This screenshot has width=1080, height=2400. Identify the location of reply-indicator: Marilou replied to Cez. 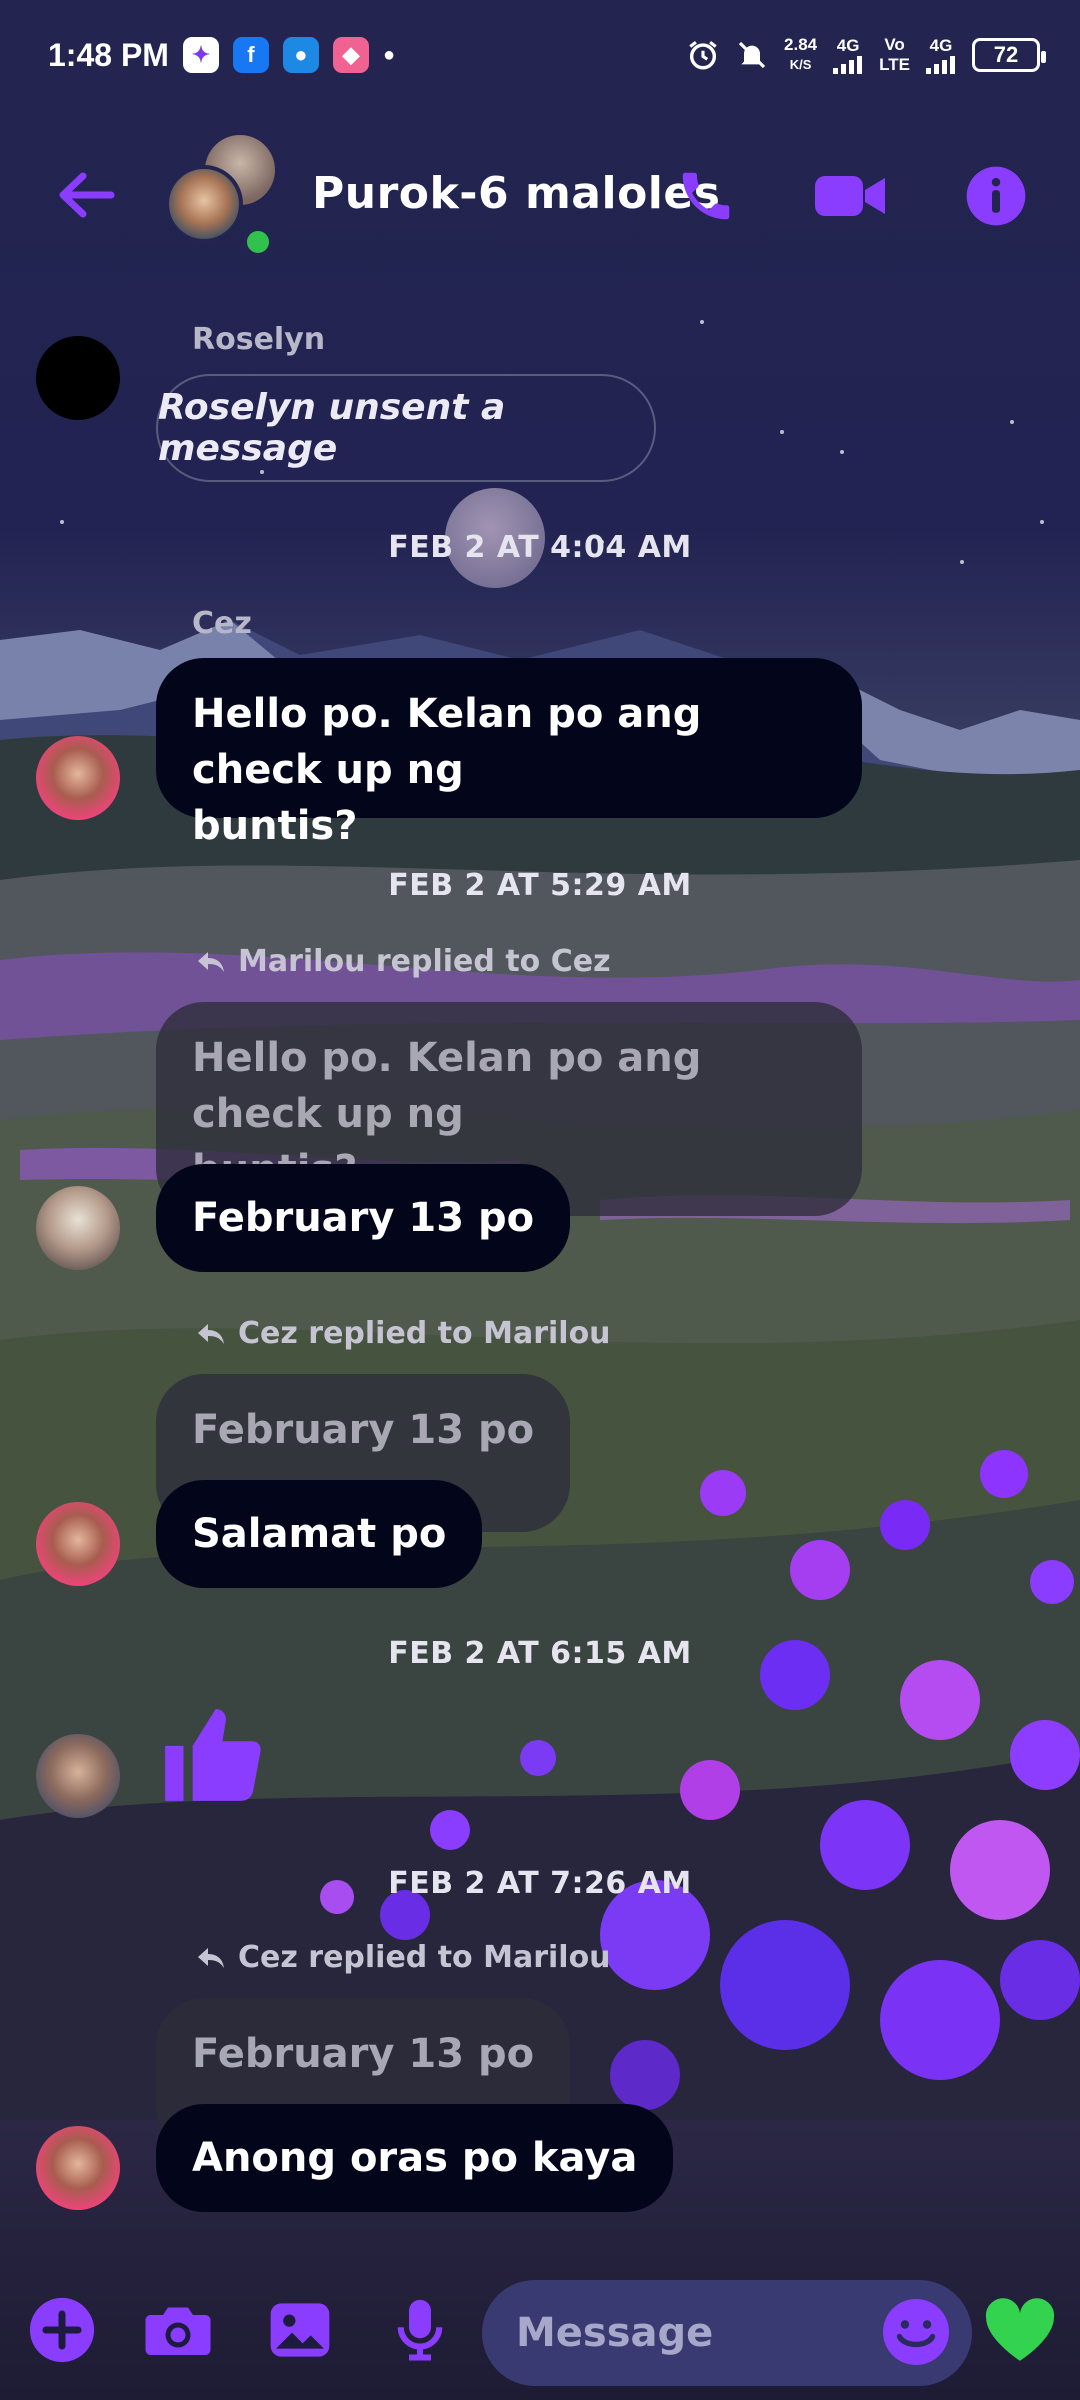
(403, 961).